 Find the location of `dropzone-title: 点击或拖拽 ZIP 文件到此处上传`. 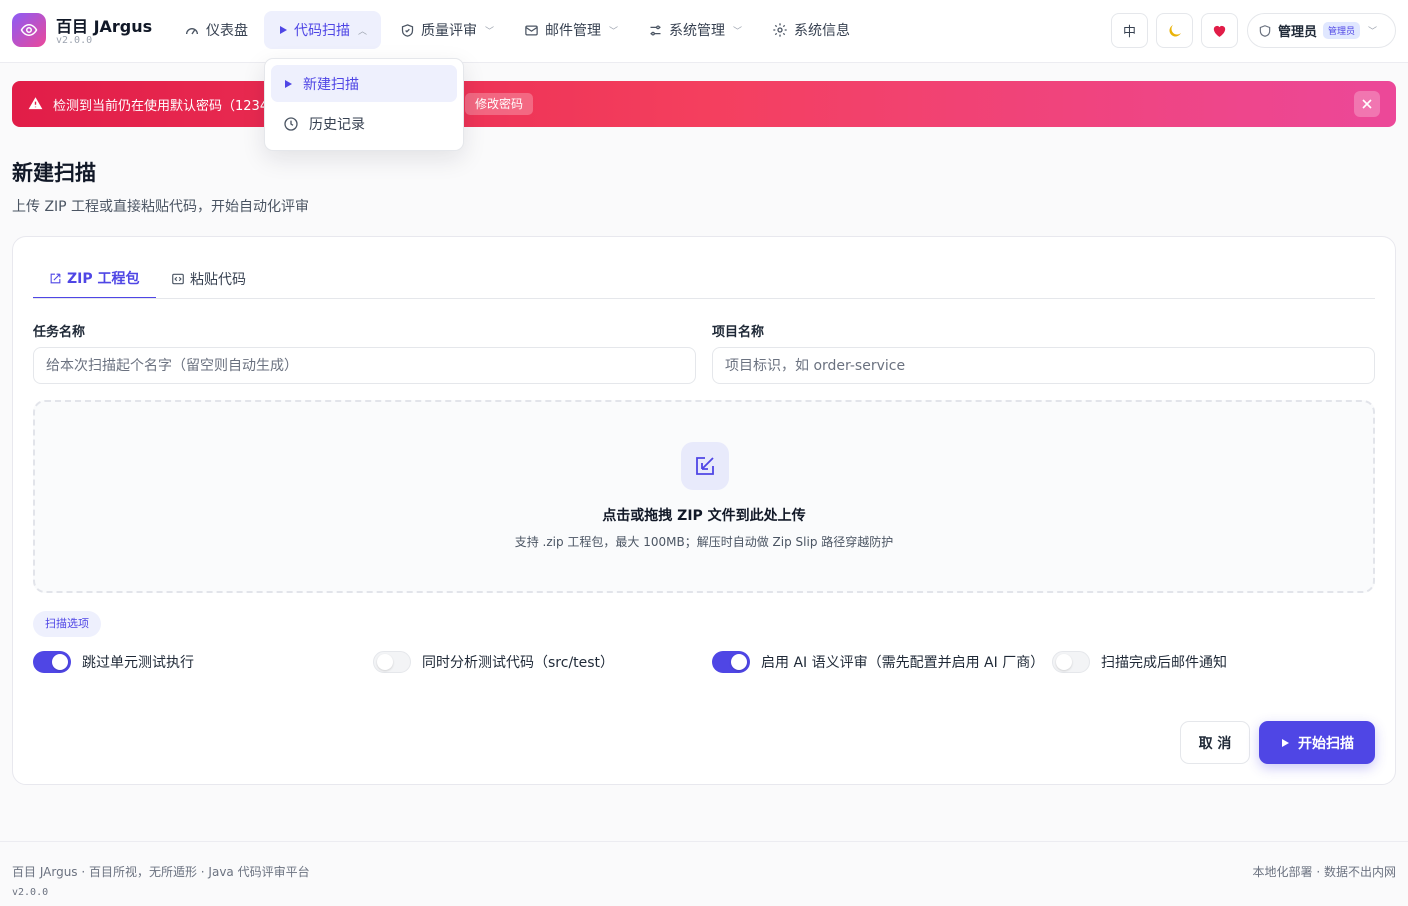

dropzone-title: 点击或拖拽 ZIP 文件到此处上传 is located at coordinates (704, 516).